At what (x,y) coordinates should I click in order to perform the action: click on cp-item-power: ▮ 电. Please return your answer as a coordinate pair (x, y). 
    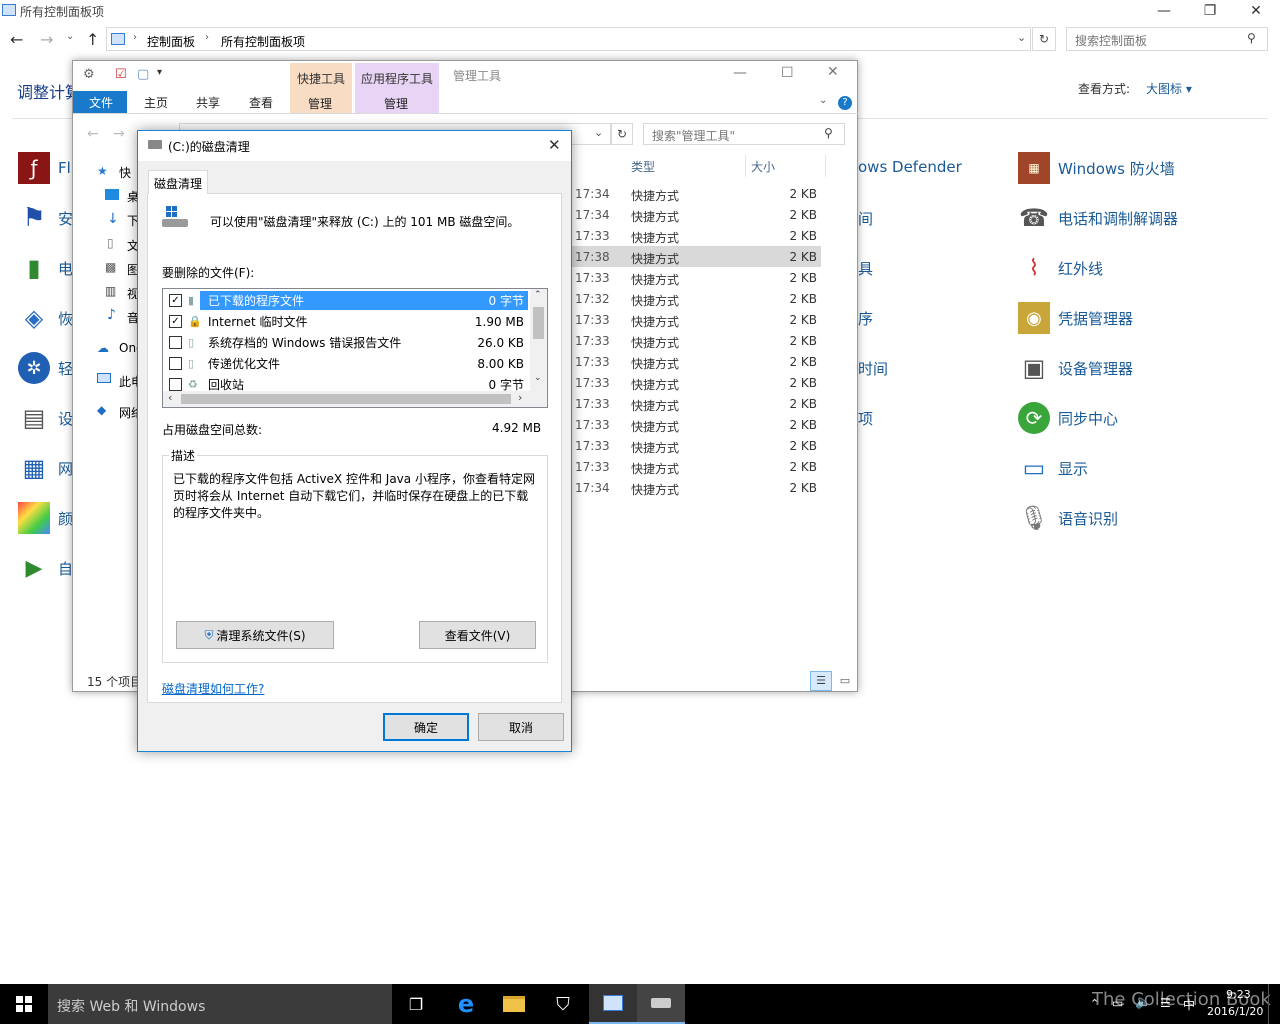
    Looking at the image, I should click on (45, 268).